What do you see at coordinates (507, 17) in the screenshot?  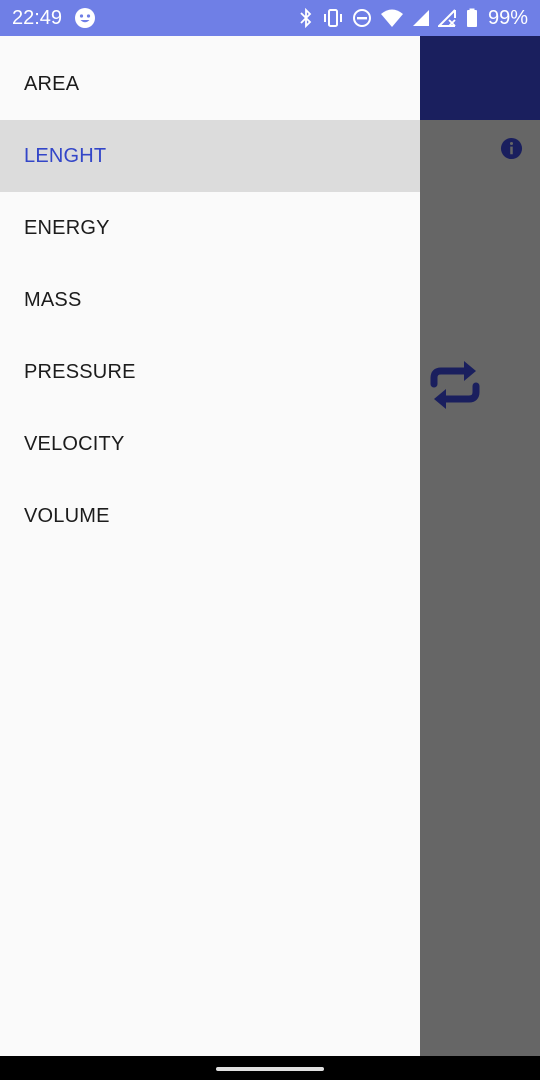 I see `battery-percent: 99%` at bounding box center [507, 17].